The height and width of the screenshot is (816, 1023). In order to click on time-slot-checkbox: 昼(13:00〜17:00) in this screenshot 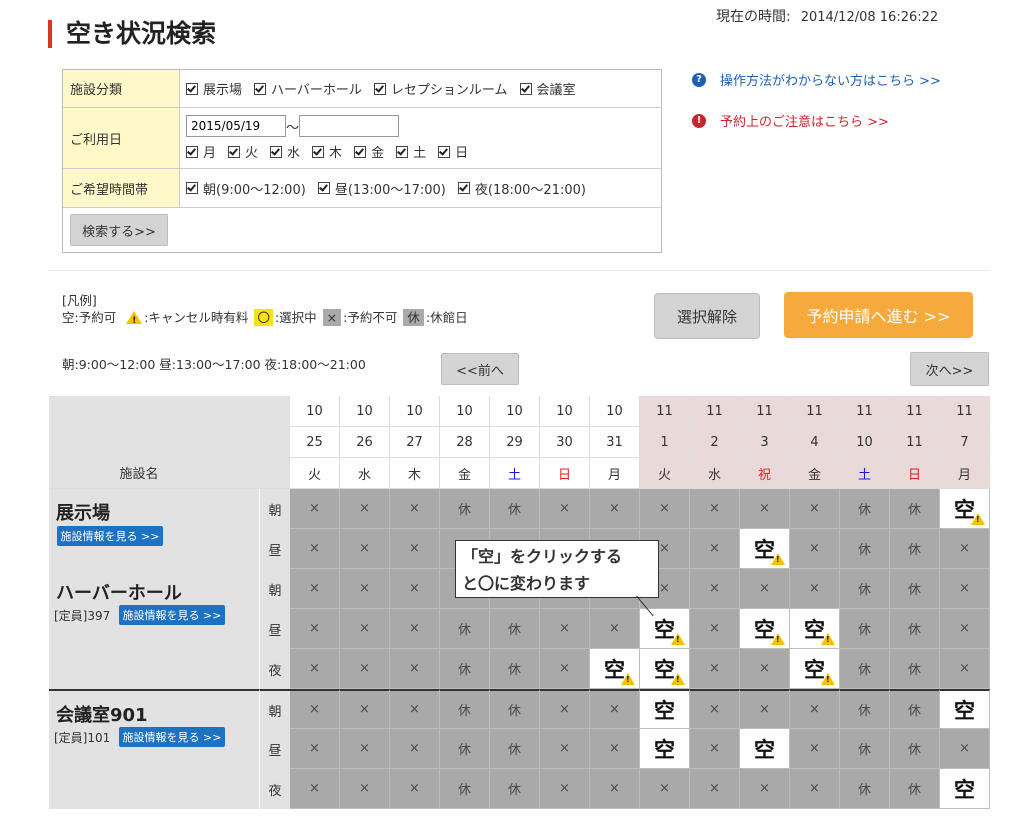, I will do `click(381, 188)`.